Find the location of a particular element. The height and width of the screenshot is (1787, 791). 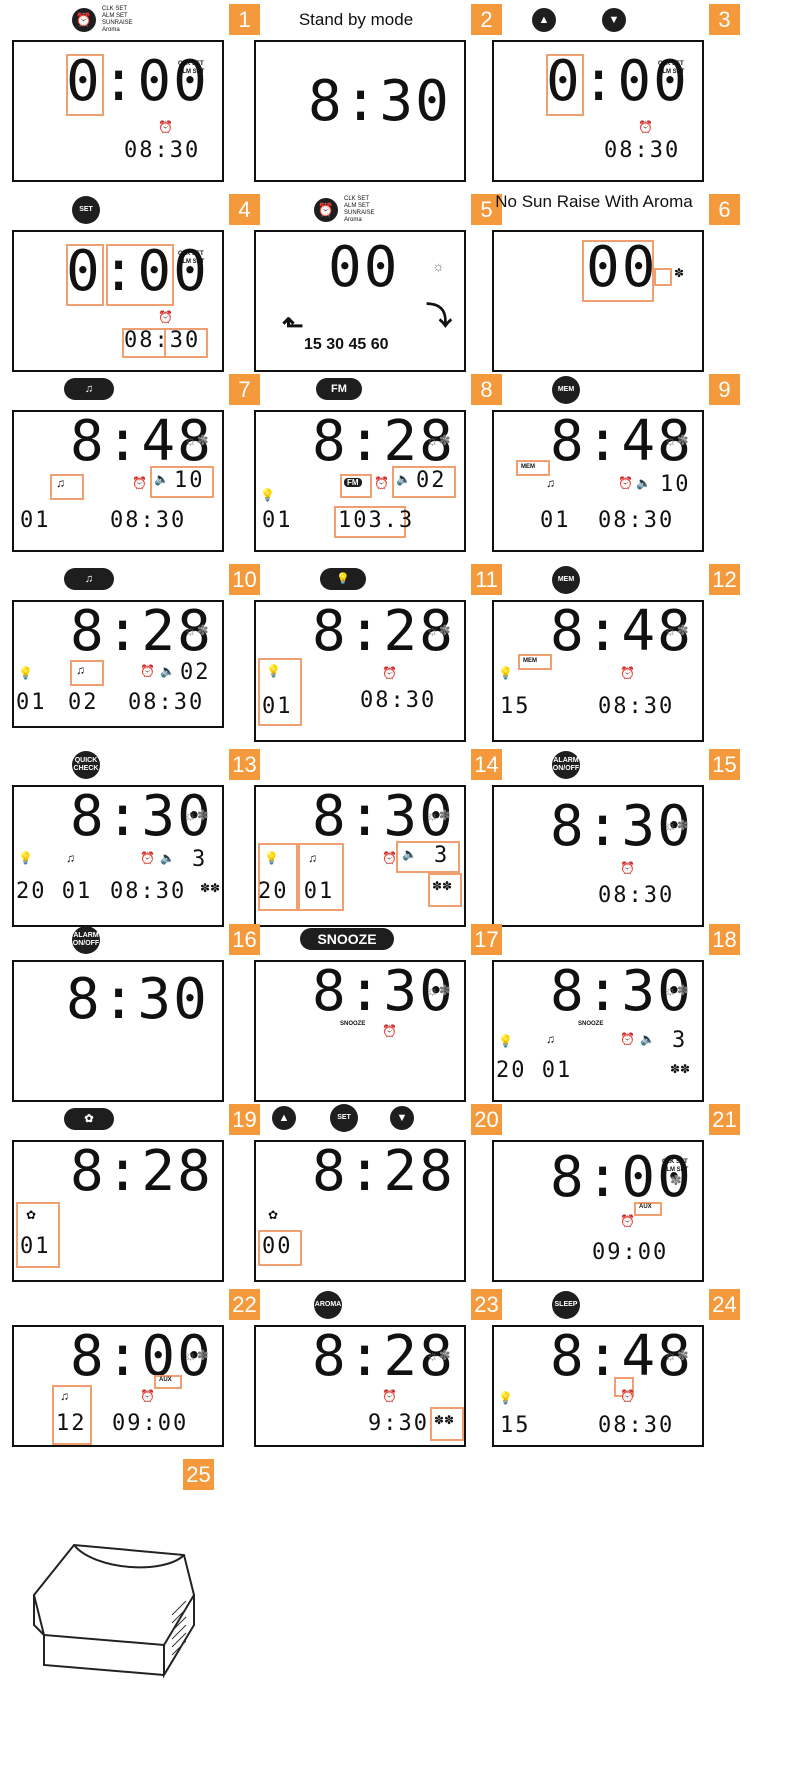

volume-level: 3 is located at coordinates (680, 1040).